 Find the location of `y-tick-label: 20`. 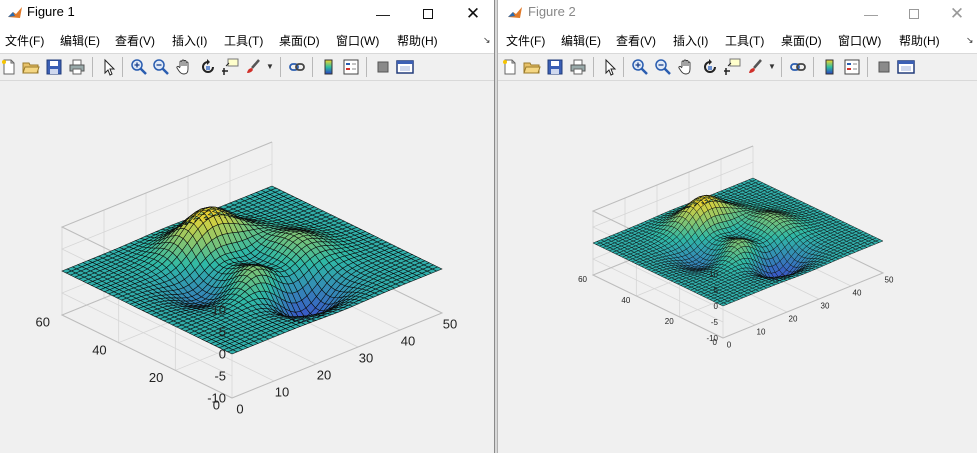

y-tick-label: 20 is located at coordinates (669, 321).